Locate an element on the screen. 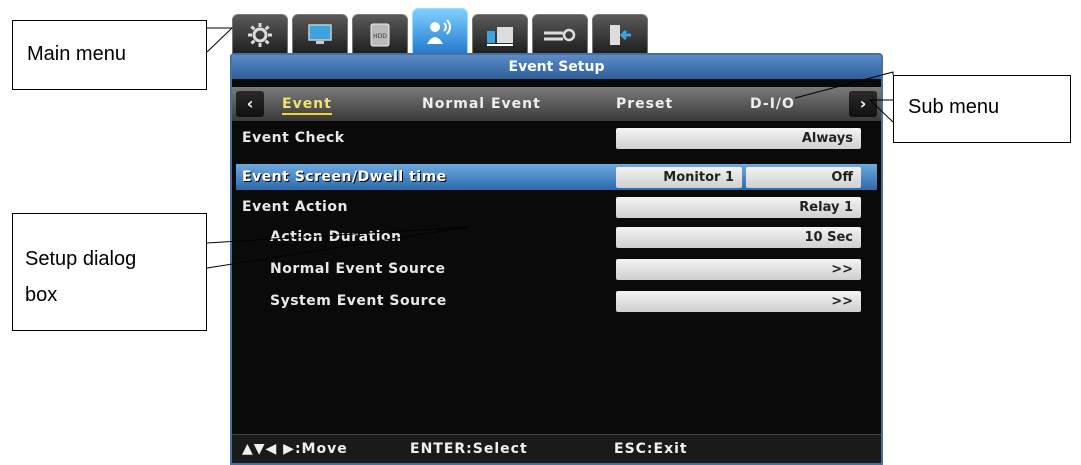 The height and width of the screenshot is (465, 1081). gear-icon is located at coordinates (260, 35).